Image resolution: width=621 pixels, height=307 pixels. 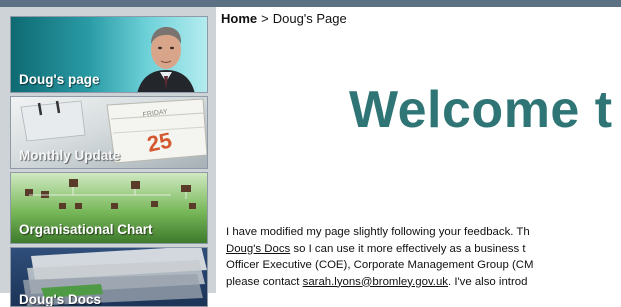 I want to click on paragraph-line-4-post: . I've also introd, so click(x=487, y=281).